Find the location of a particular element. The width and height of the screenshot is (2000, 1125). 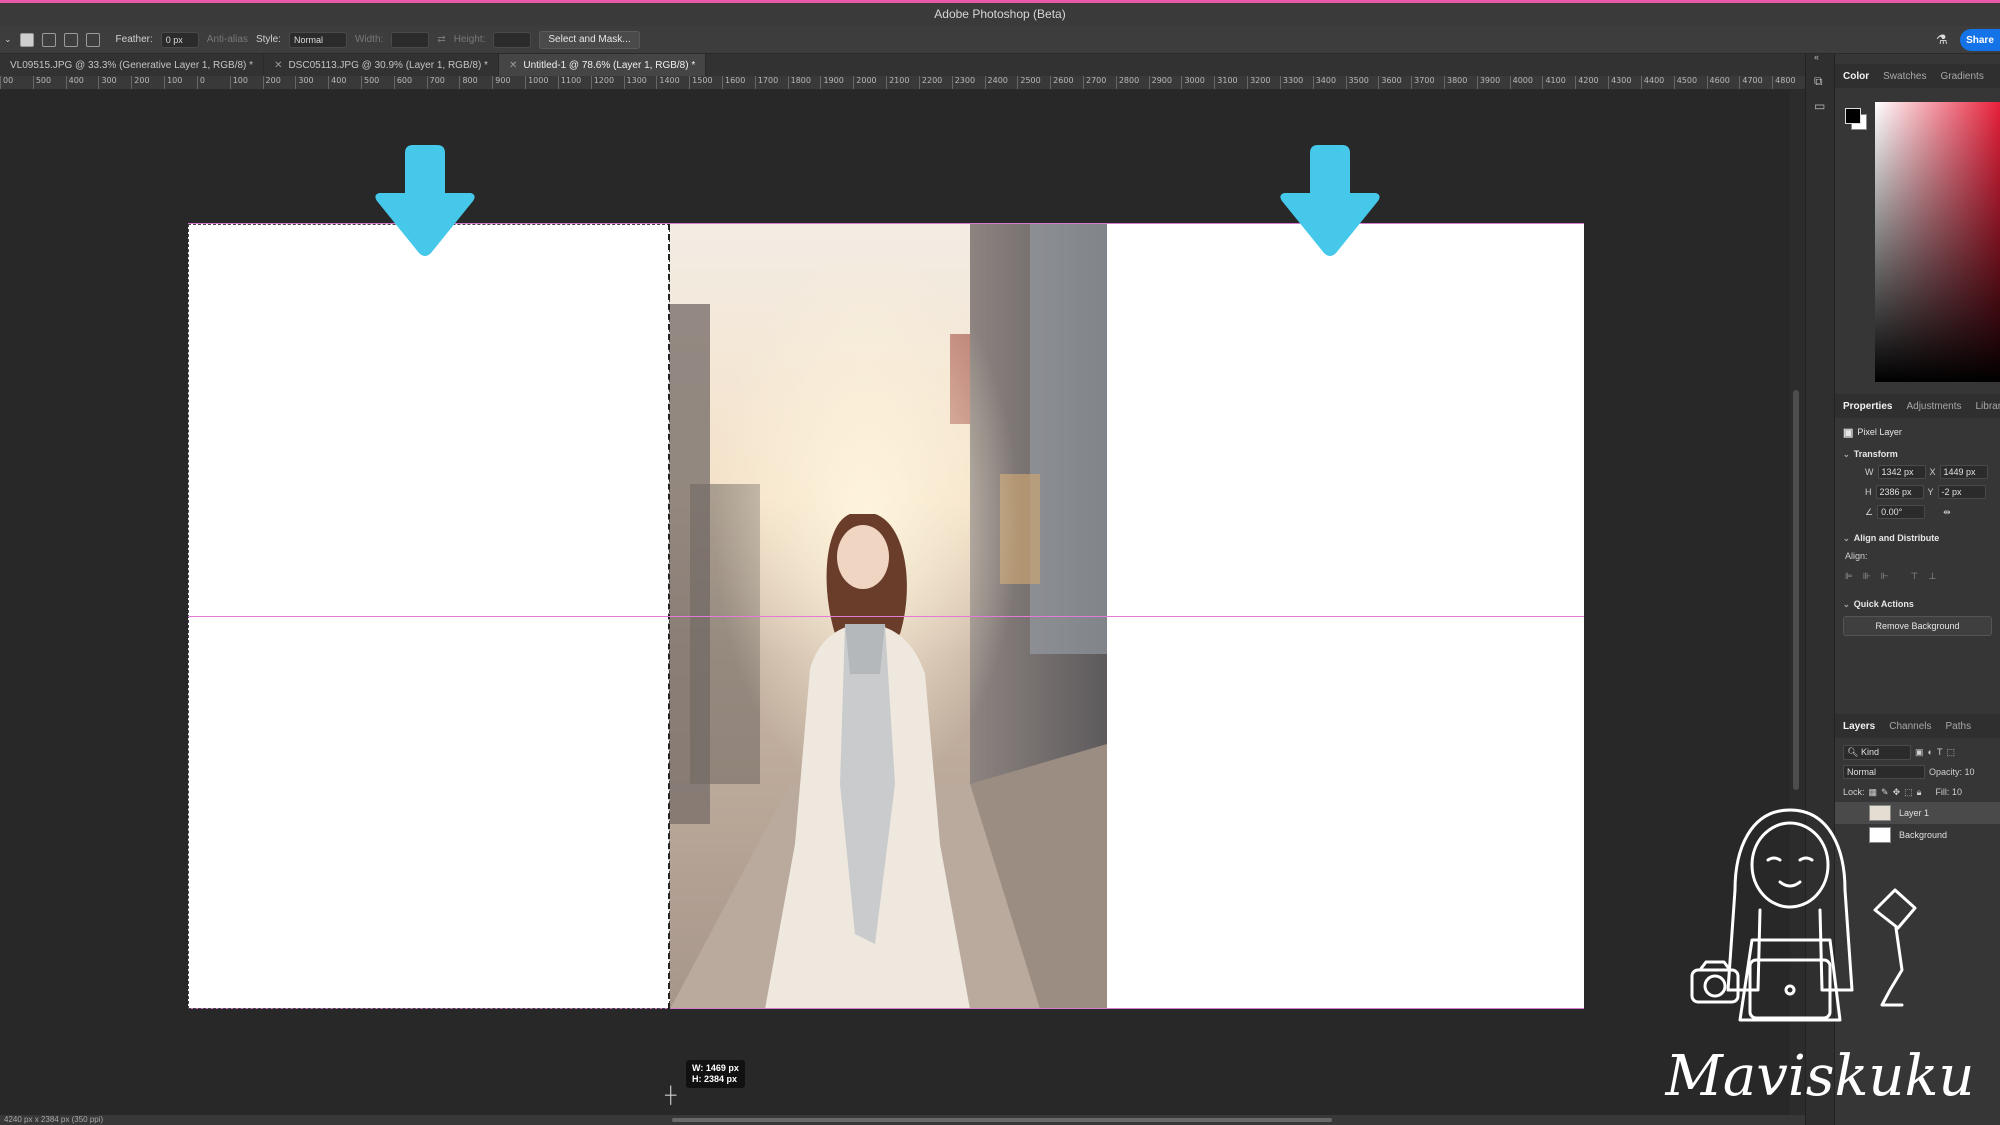

tab-properties: Properties is located at coordinates (1867, 406).